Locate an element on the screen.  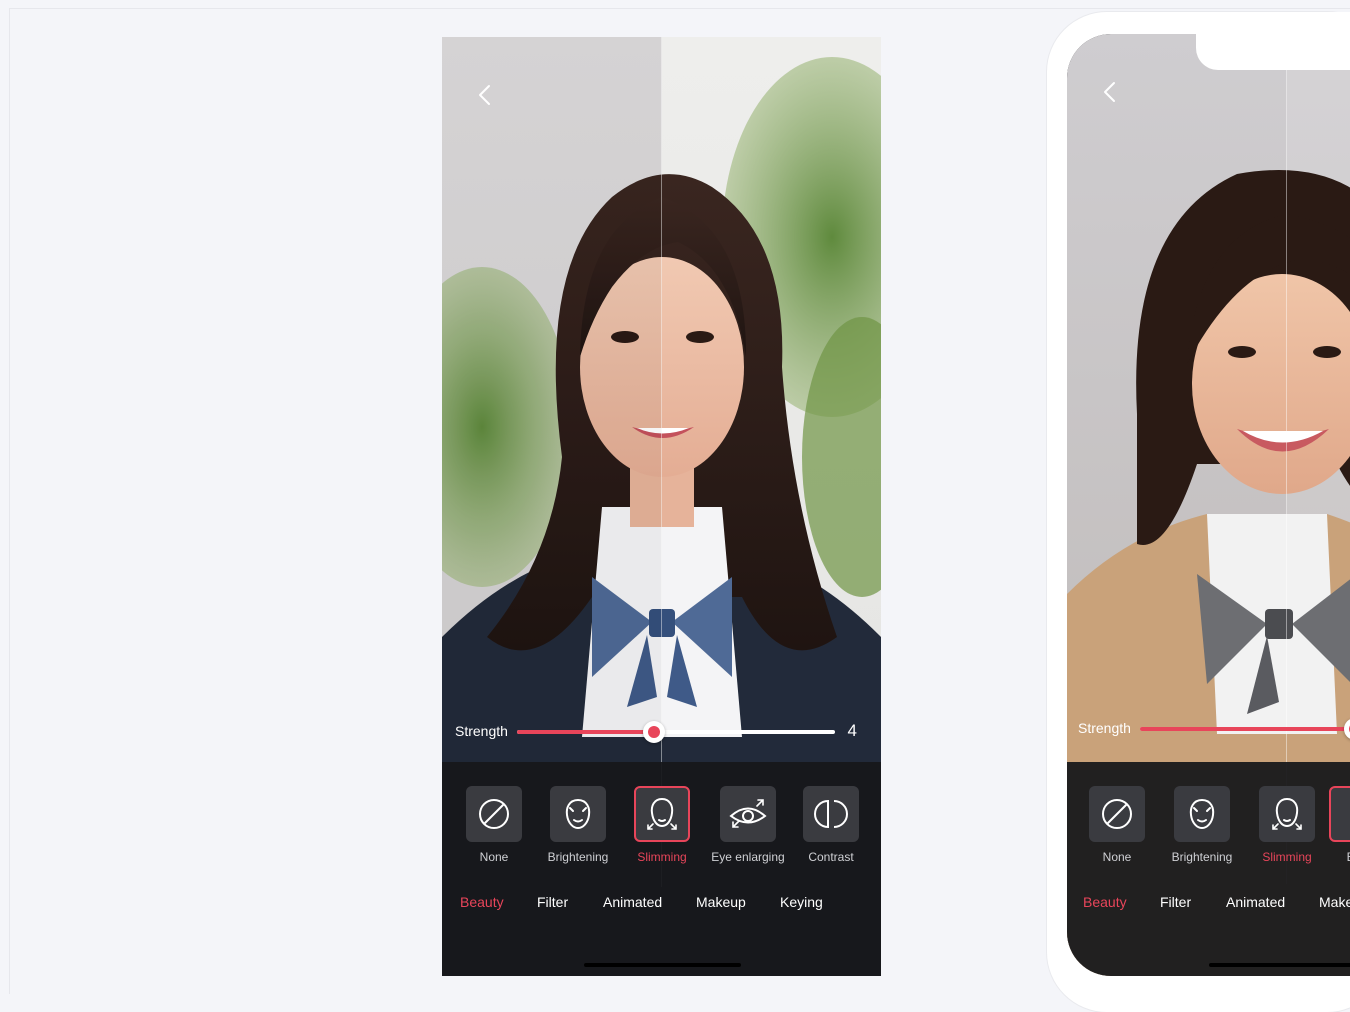
tool-eye-enlarging: Eye enlarging is located at coordinates (748, 825).